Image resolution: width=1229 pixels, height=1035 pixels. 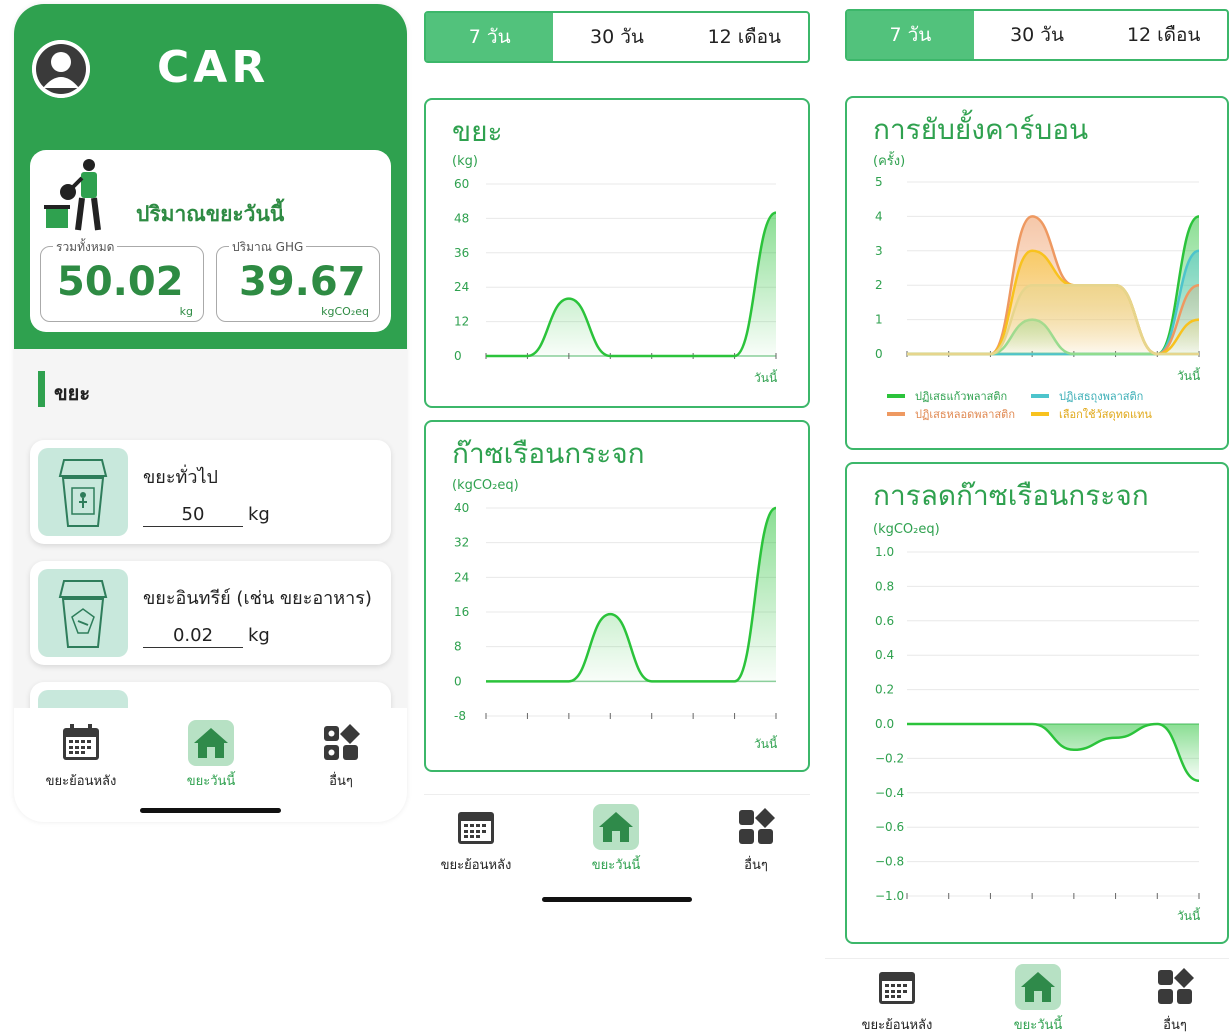 I want to click on y-tick-label: 0.4, so click(x=884, y=655).